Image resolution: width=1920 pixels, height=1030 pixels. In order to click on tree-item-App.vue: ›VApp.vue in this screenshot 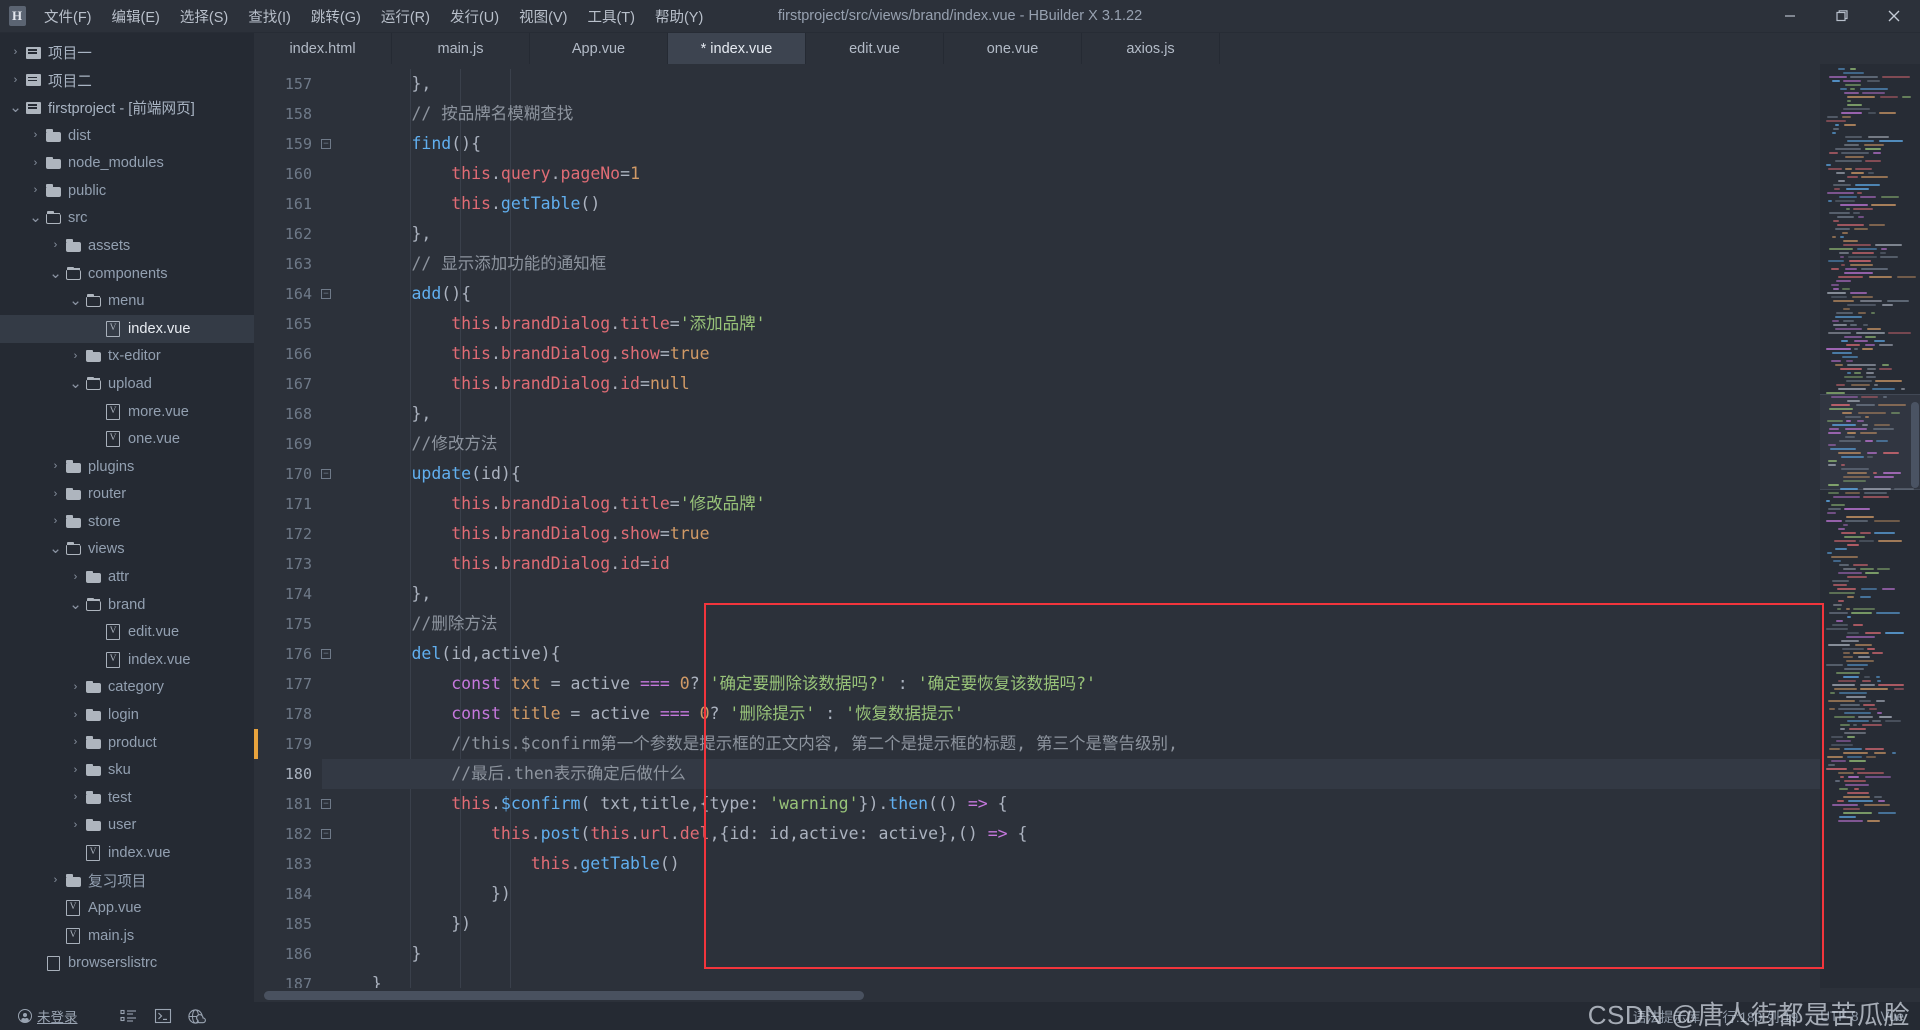, I will do `click(127, 908)`.